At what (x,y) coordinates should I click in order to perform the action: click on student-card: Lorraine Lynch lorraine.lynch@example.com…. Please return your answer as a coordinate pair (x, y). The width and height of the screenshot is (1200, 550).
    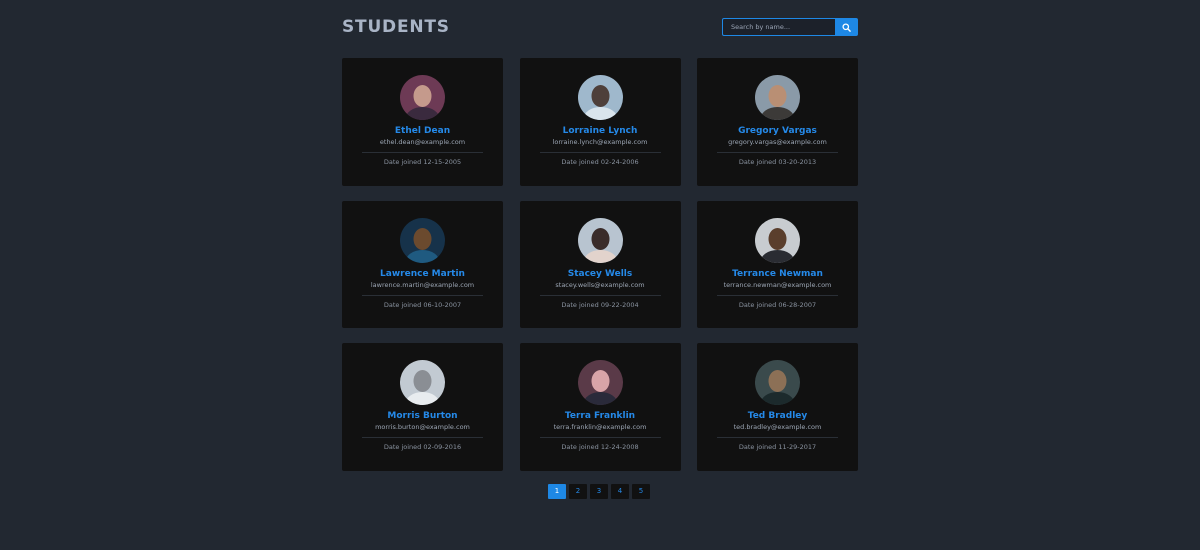
    Looking at the image, I should click on (600, 122).